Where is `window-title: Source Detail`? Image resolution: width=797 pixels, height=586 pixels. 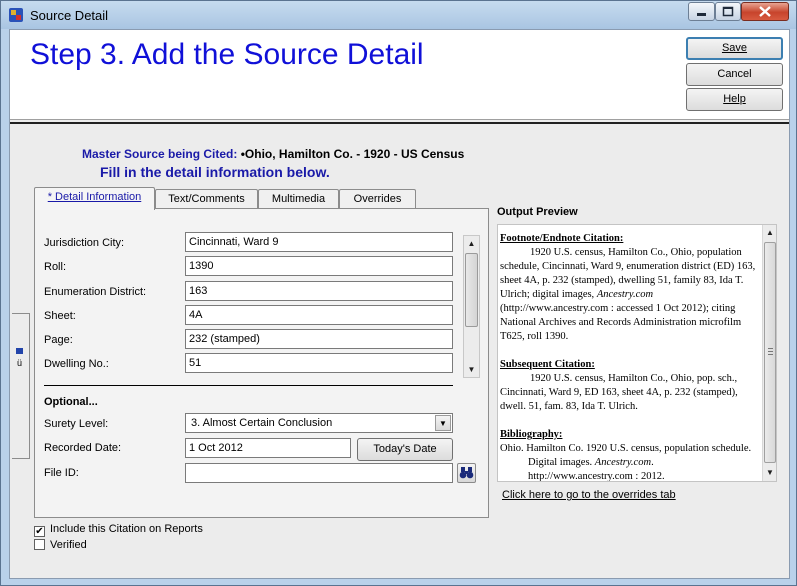 window-title: Source Detail is located at coordinates (69, 15).